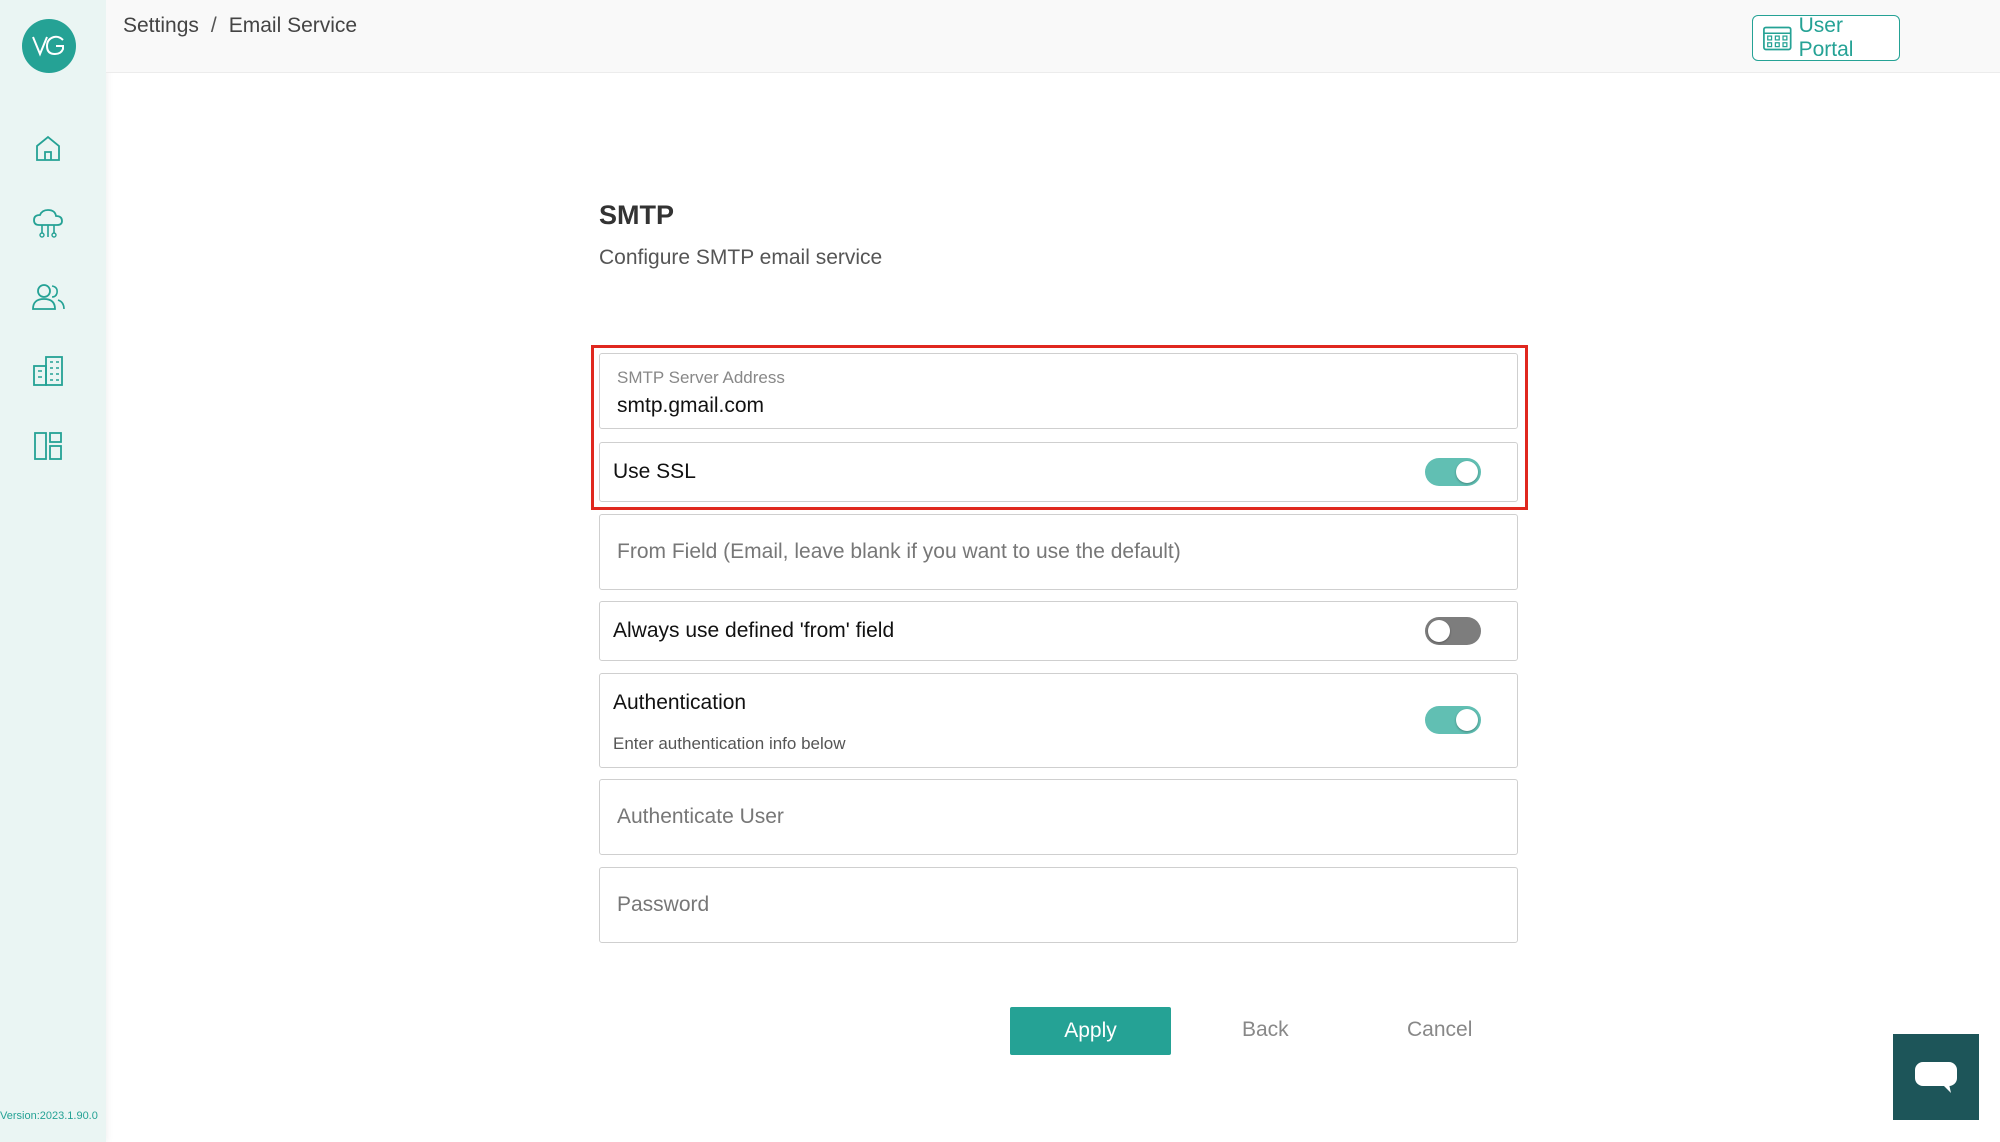 This screenshot has height=1142, width=2000. I want to click on use-ssl-row: Use SSL, so click(1058, 472).